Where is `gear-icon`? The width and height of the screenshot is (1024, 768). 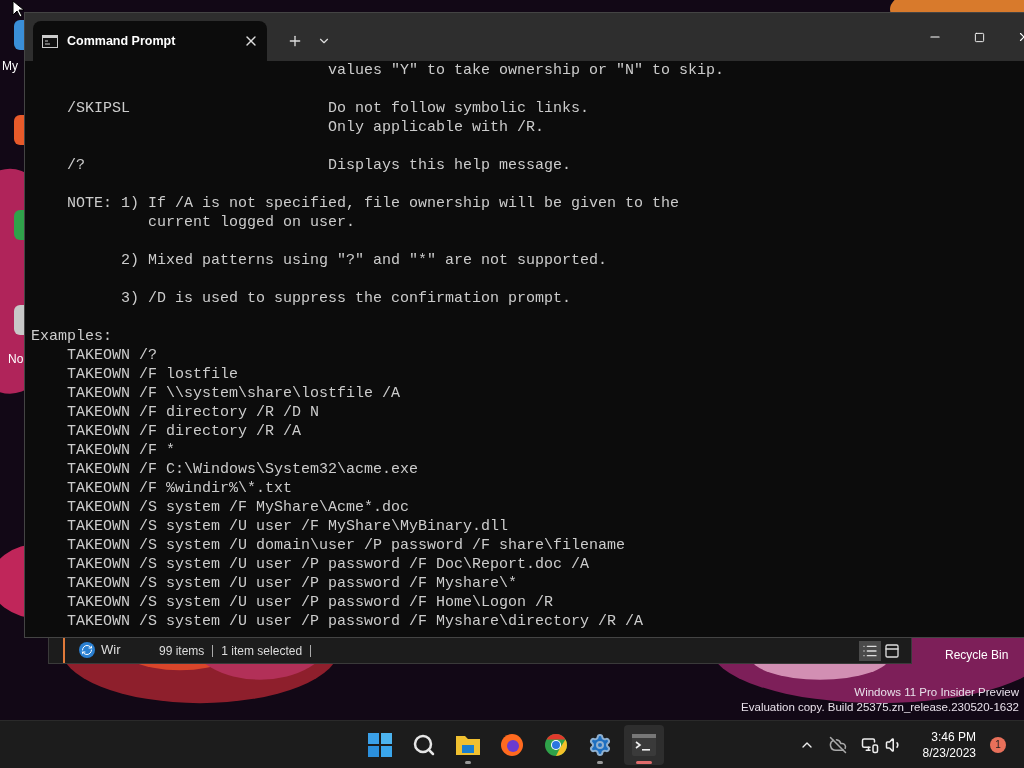 gear-icon is located at coordinates (600, 745).